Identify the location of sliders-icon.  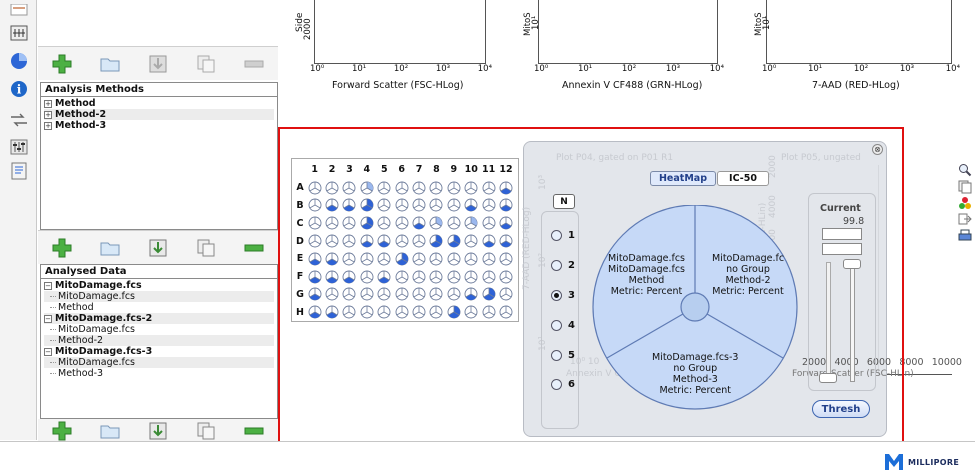
(19, 147).